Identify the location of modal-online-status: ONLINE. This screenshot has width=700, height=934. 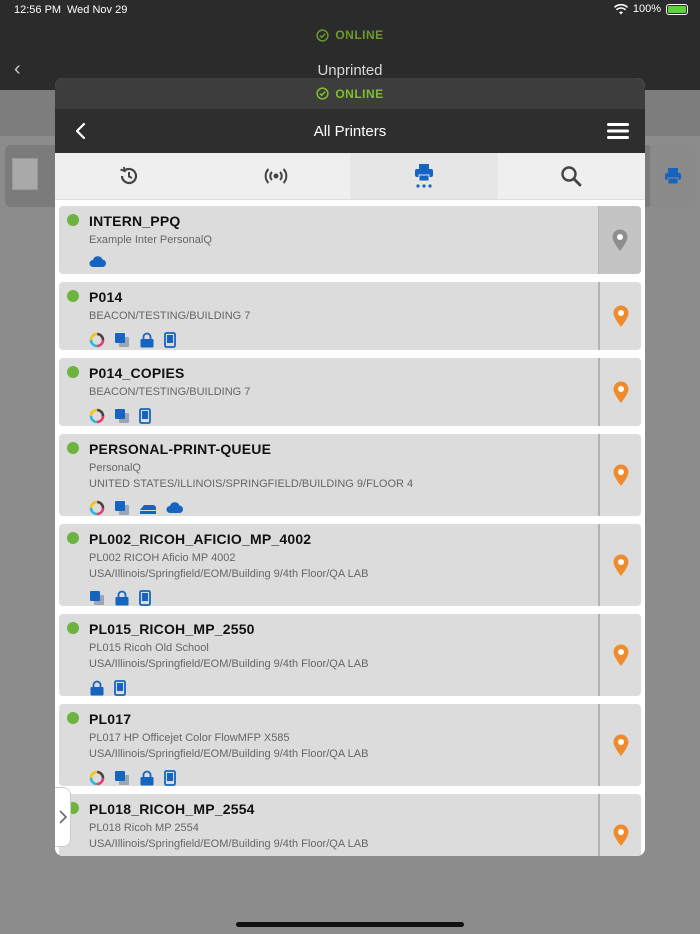
(350, 93).